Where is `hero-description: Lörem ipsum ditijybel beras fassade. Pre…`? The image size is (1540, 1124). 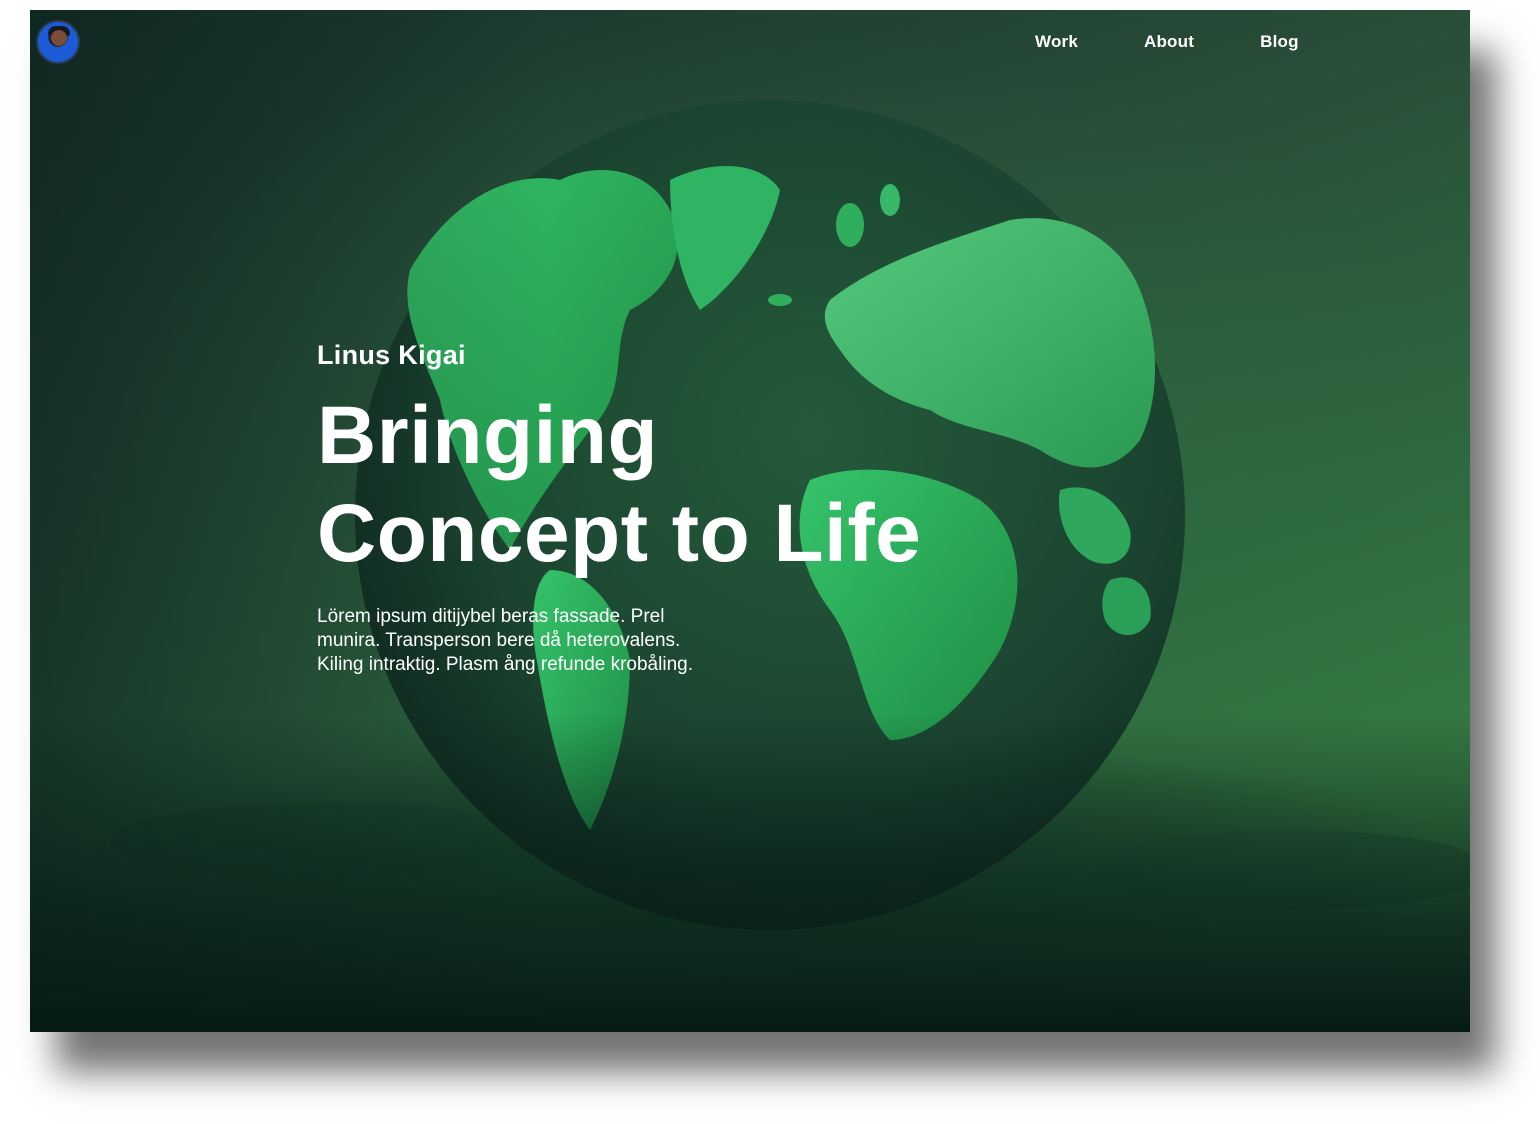 hero-description: Lörem ipsum ditijybel beras fassade. Pre… is located at coordinates (505, 640).